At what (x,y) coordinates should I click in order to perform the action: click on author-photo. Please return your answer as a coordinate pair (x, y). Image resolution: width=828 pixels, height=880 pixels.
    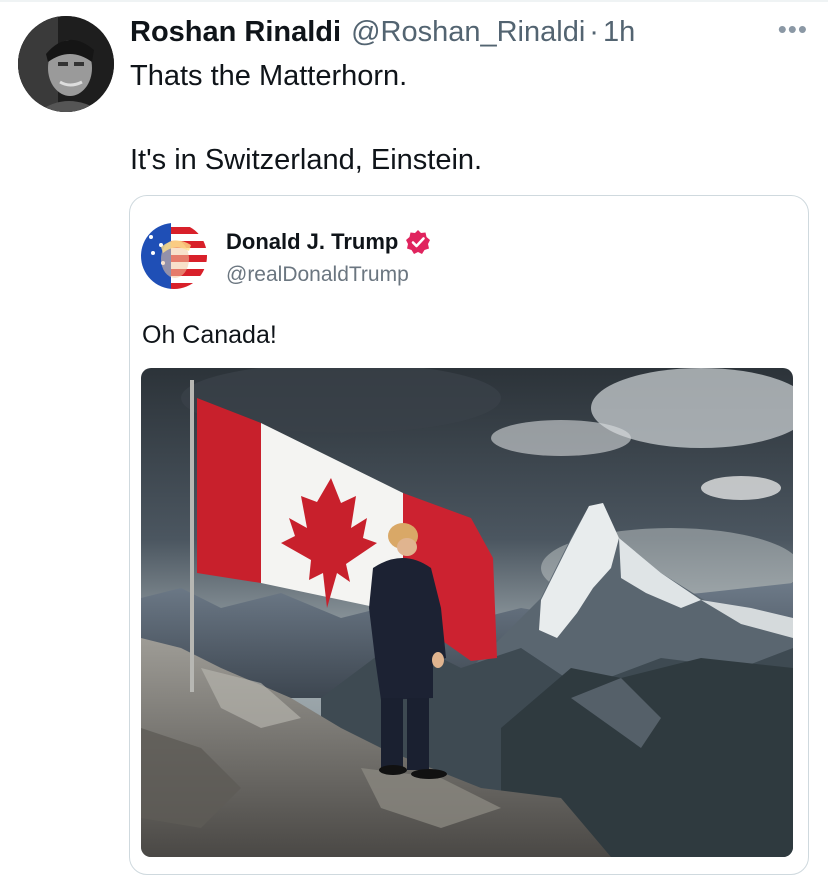
    Looking at the image, I should click on (66, 64).